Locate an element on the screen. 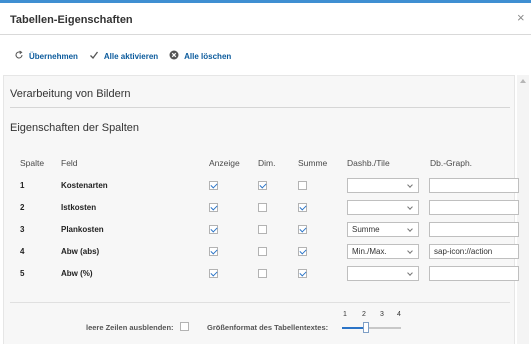 Image resolution: width=531 pixels, height=344 pixels. font-size-slider-track is located at coordinates (371, 328).